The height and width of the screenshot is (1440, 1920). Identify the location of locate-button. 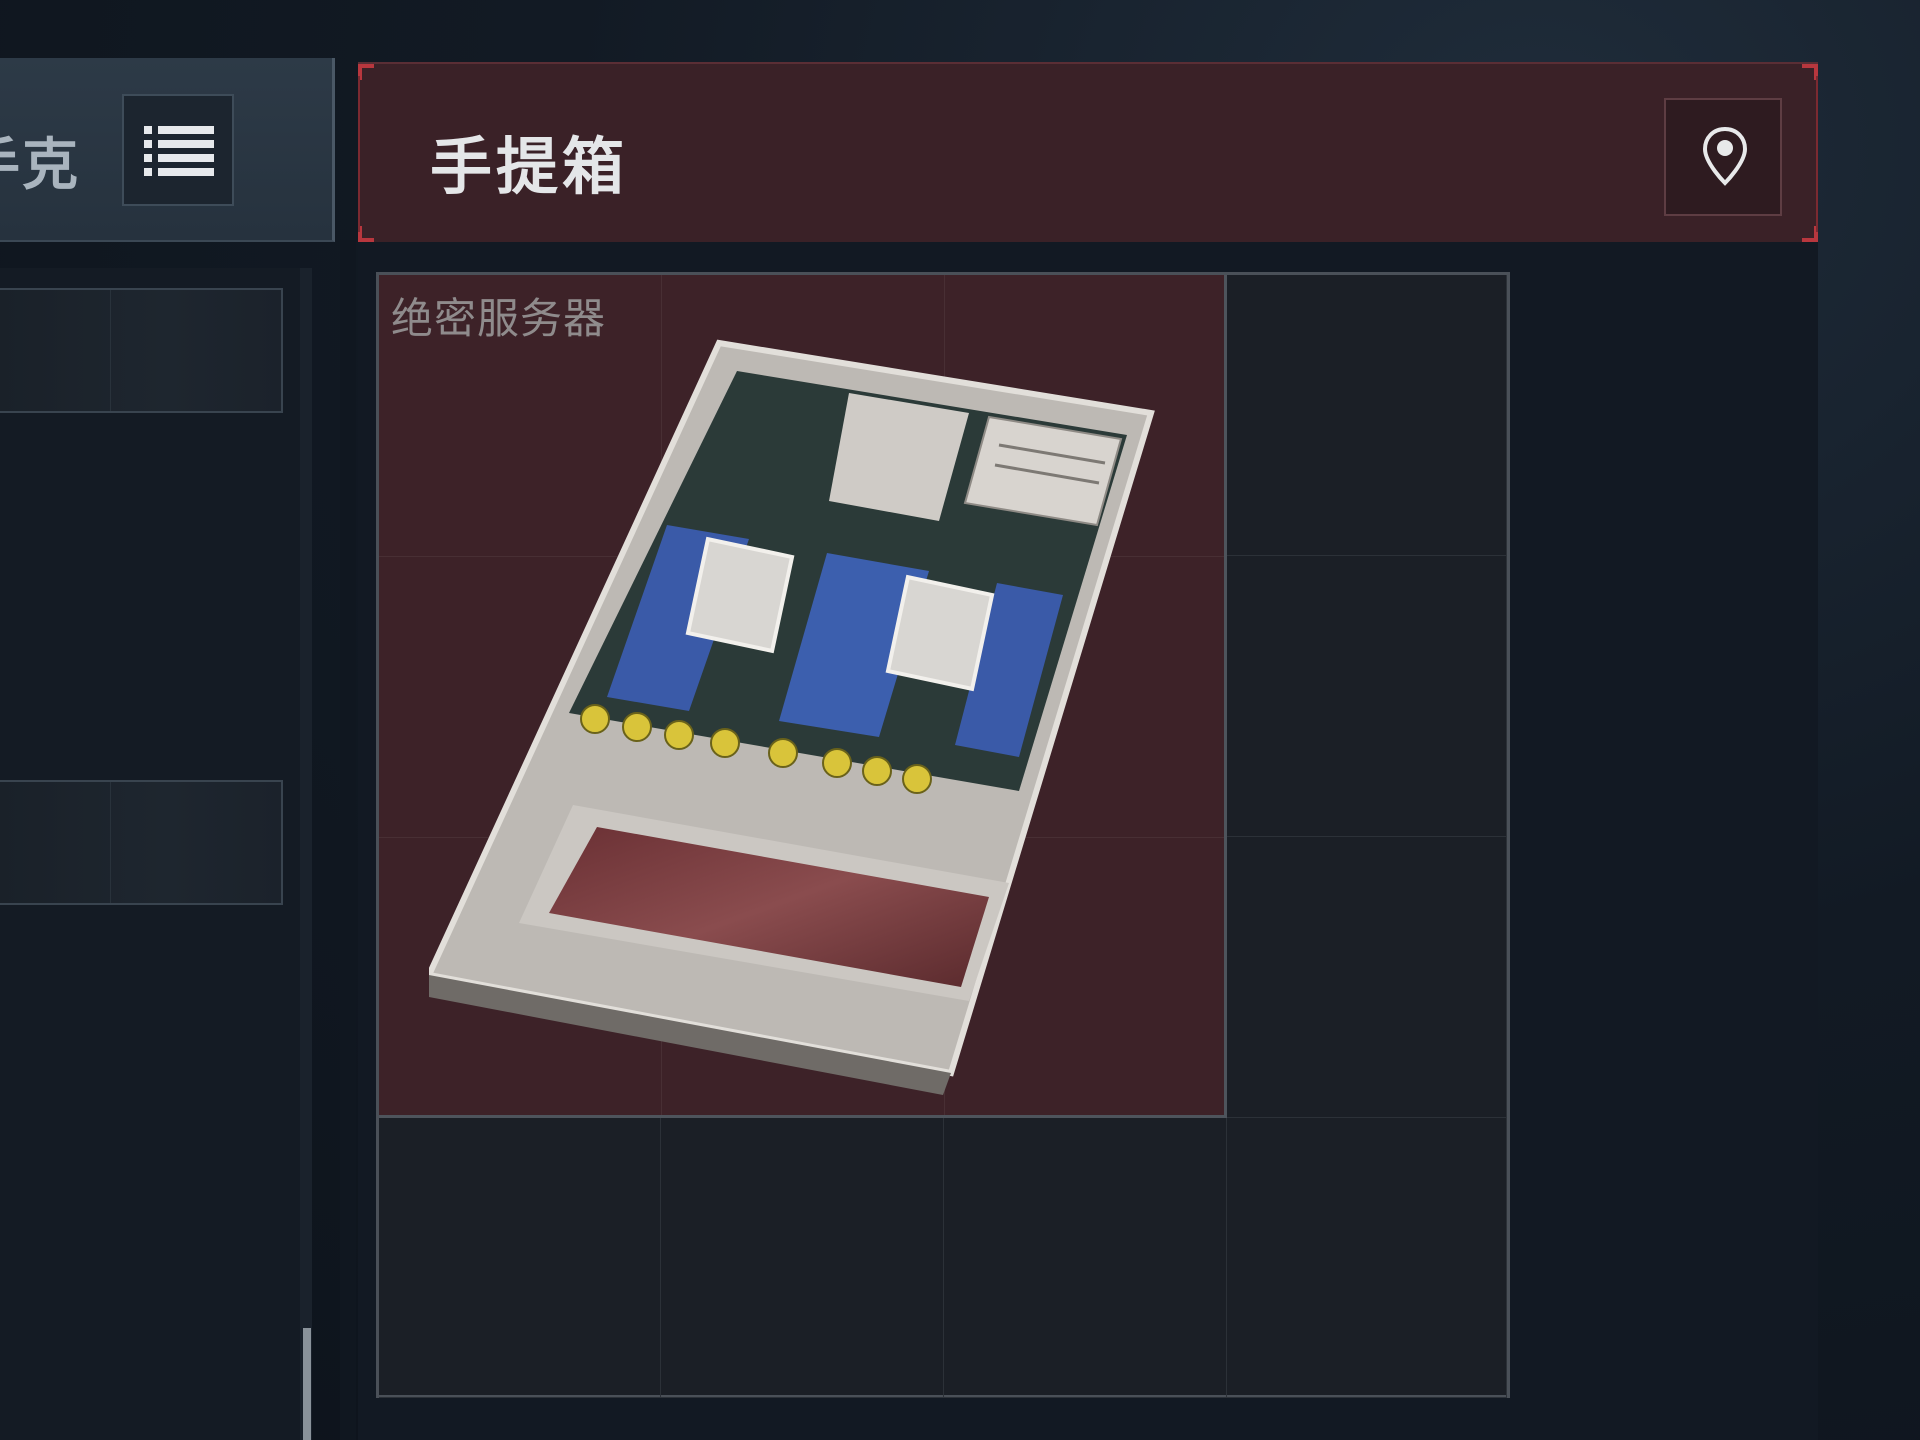
(1723, 157).